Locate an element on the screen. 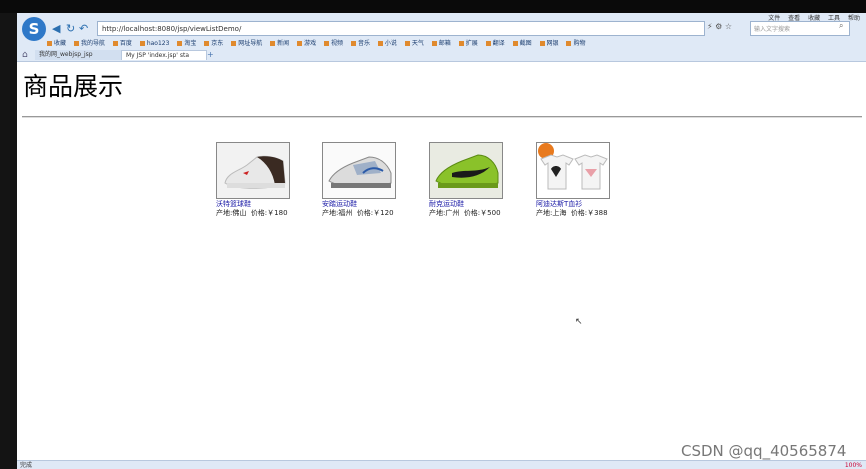 The height and width of the screenshot is (469, 866). refresh-icon: ↻ is located at coordinates (70, 28).